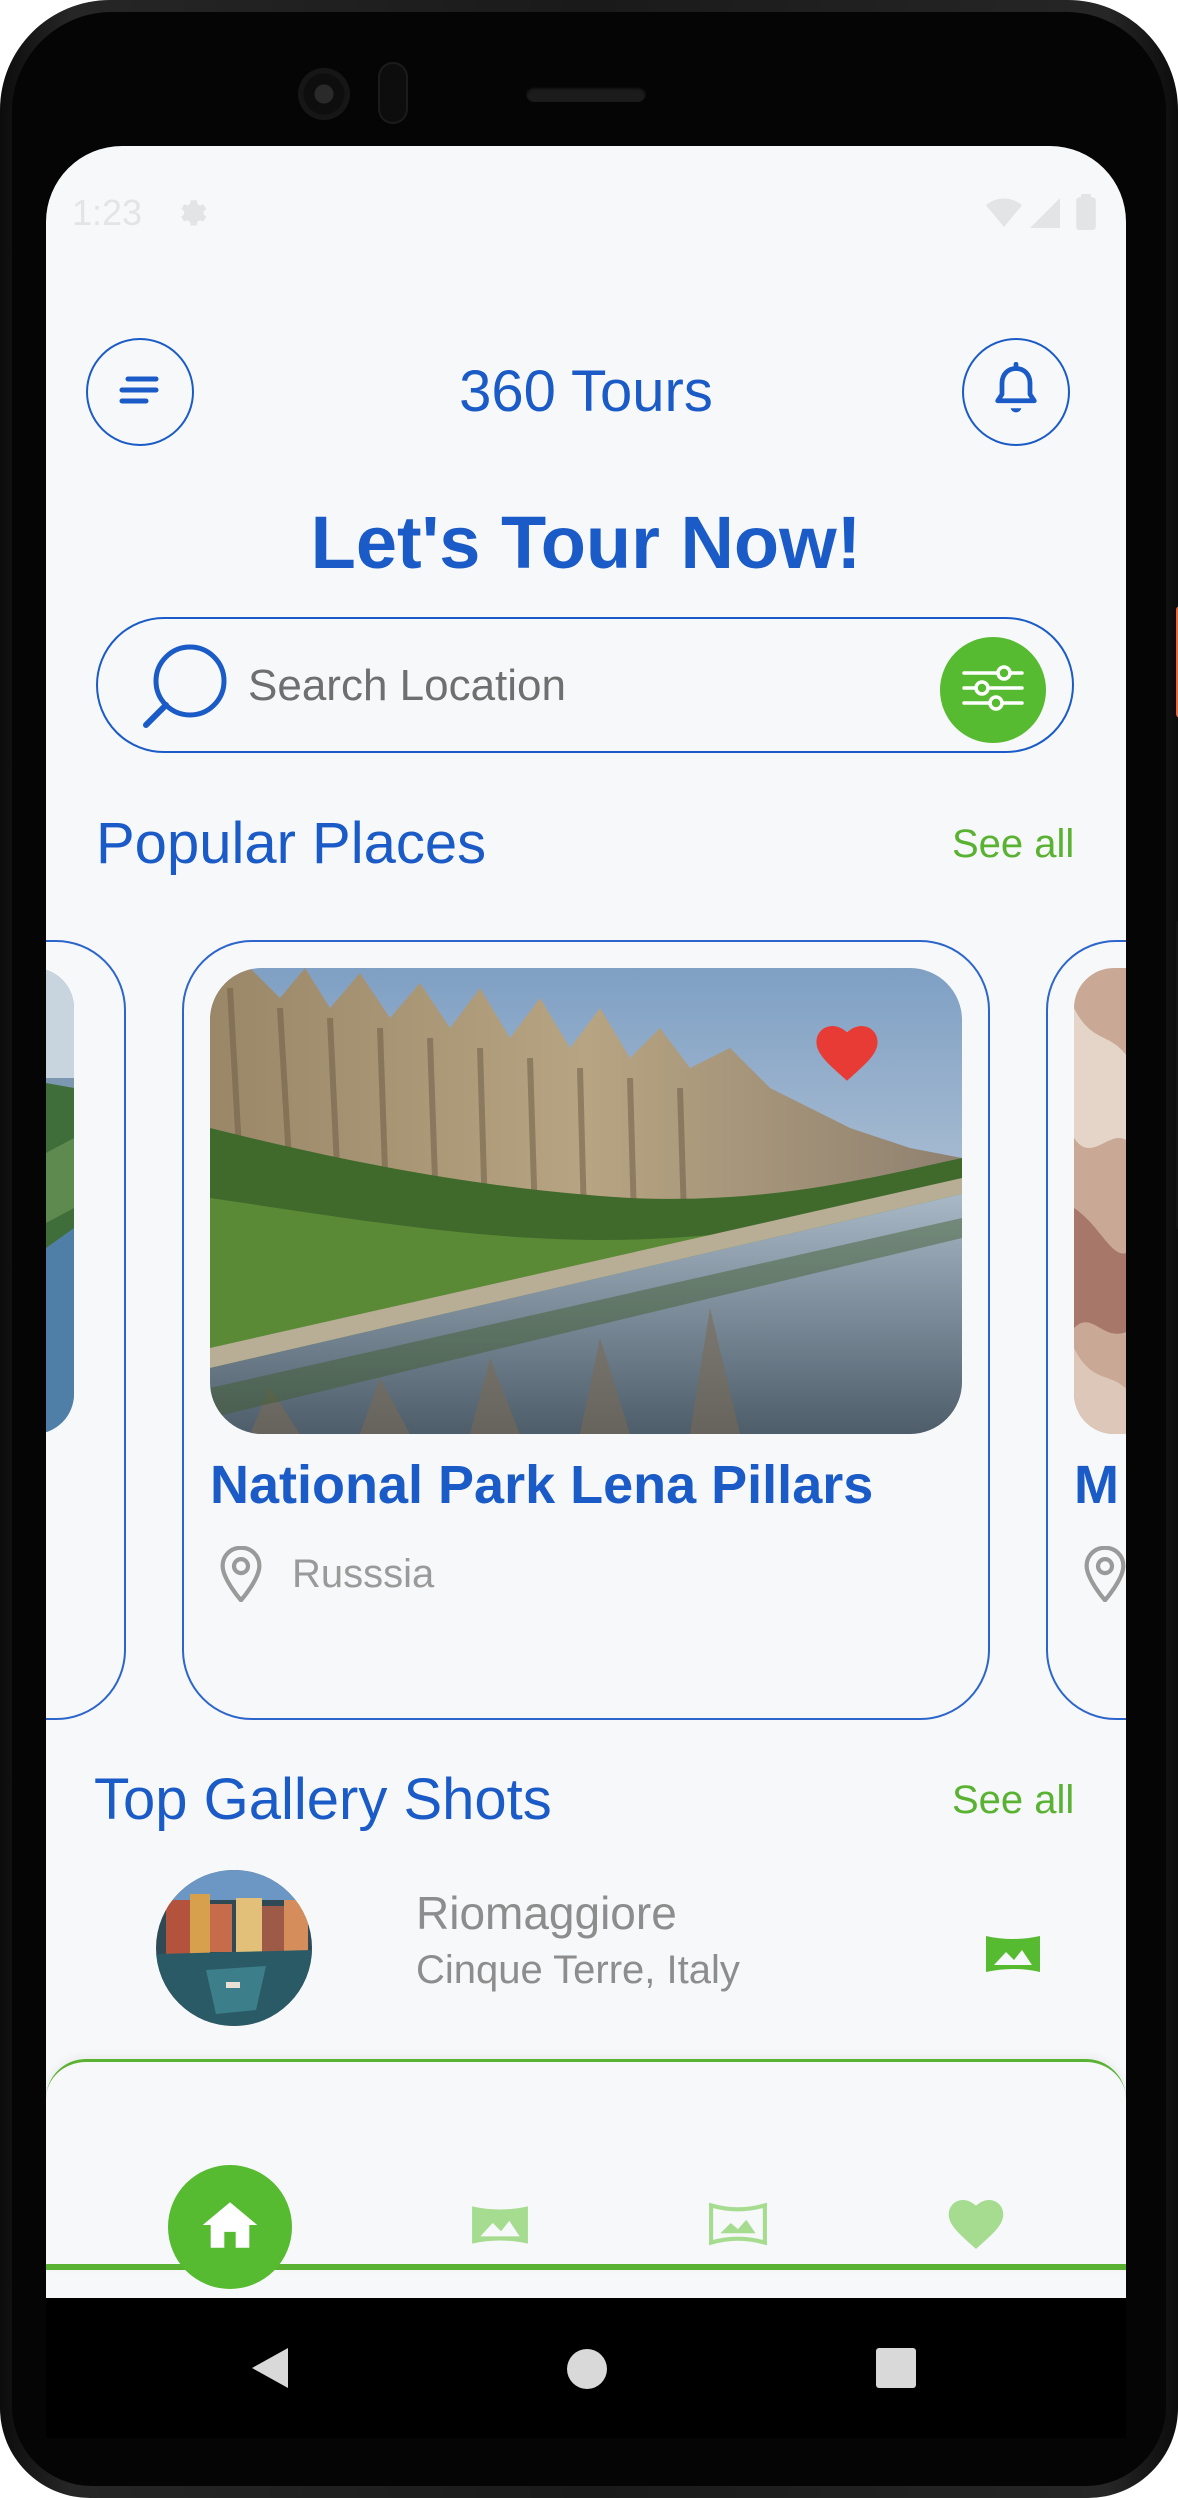 The image size is (1178, 2498). Describe the element at coordinates (586, 94) in the screenshot. I see `earpiece-speaker` at that location.